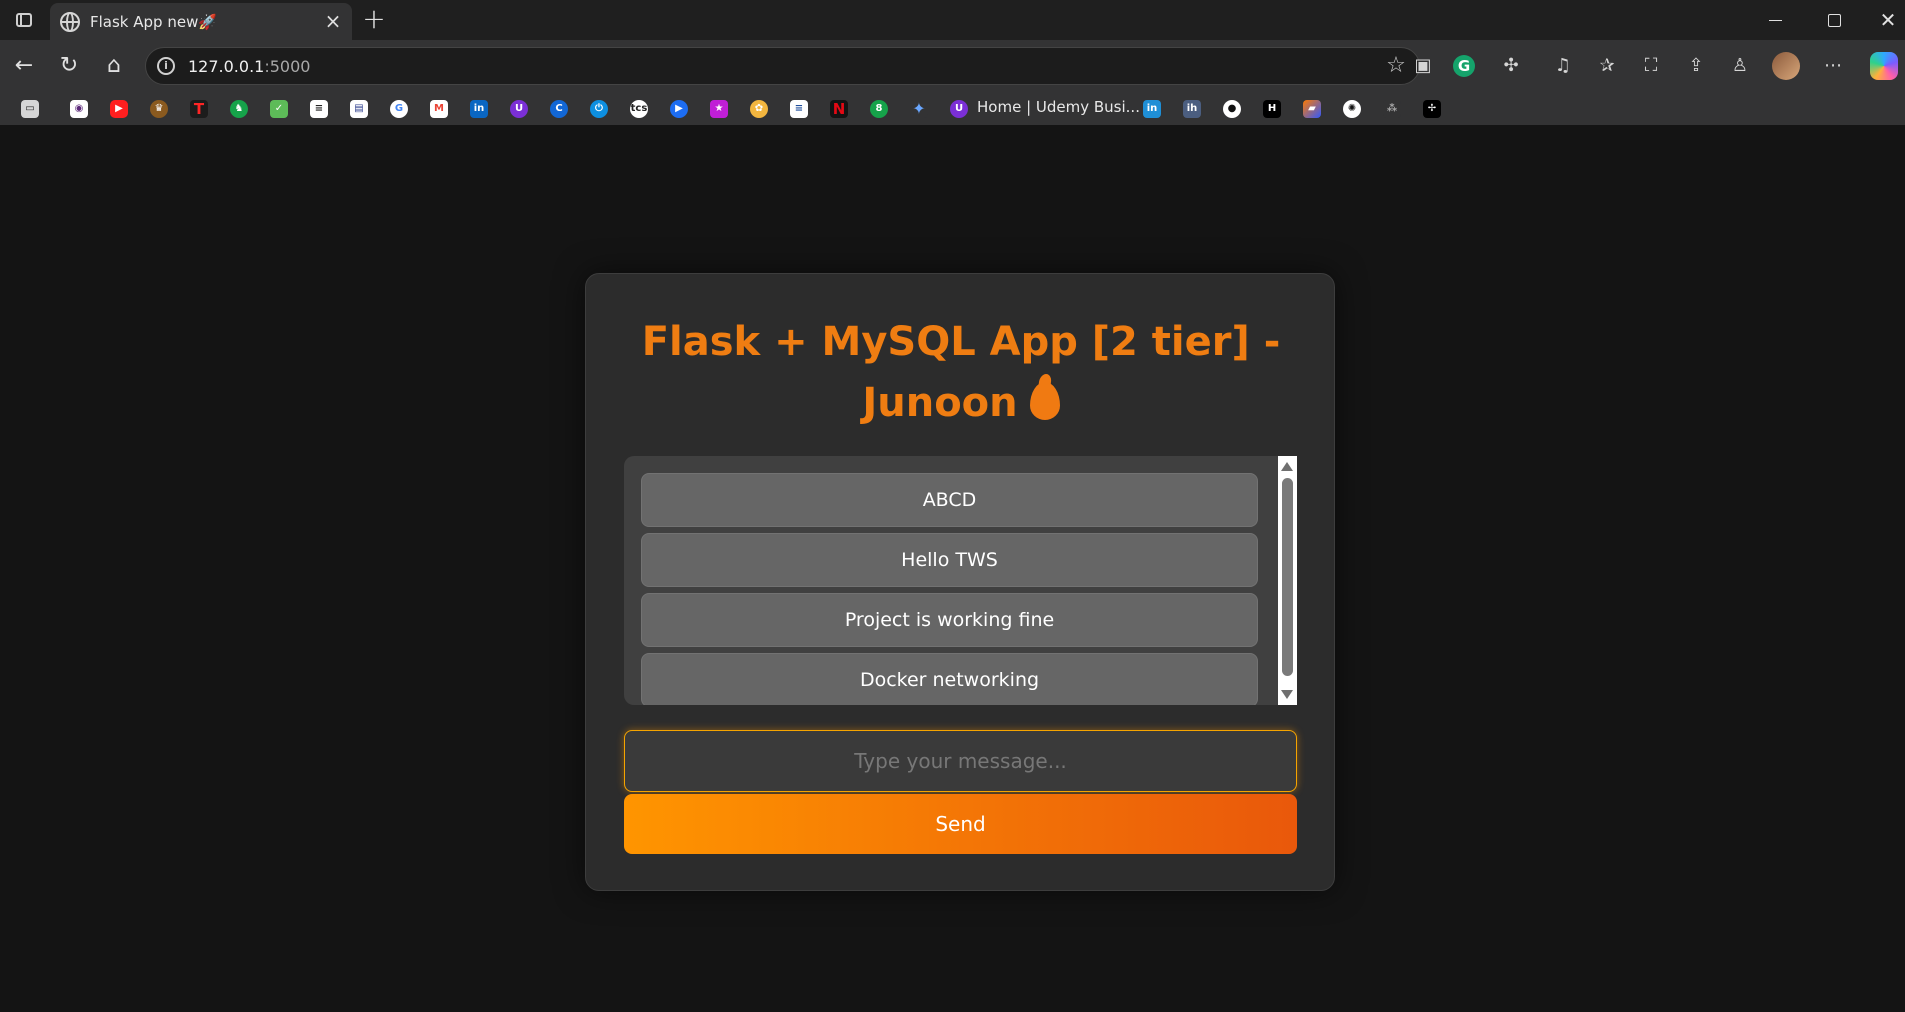 This screenshot has width=1905, height=1012. What do you see at coordinates (839, 109) in the screenshot?
I see `netflix-icon: N` at bounding box center [839, 109].